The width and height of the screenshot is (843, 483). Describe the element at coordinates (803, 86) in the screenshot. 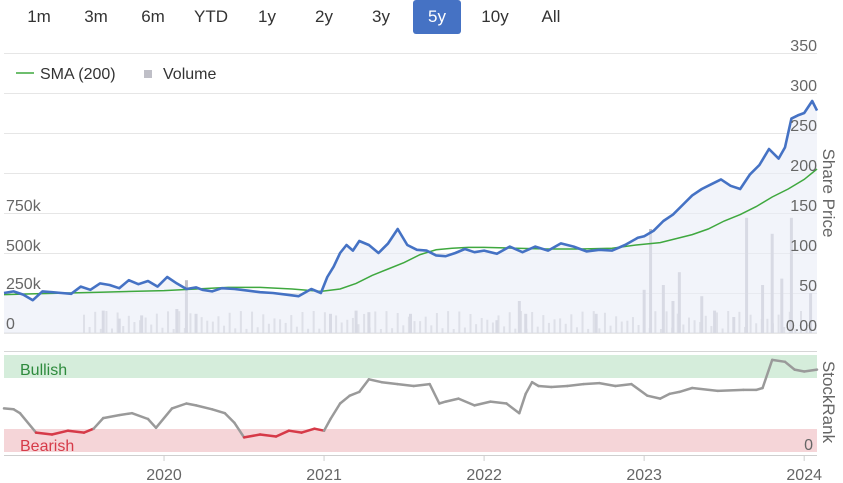

I see `price-tick-label: 300` at that location.